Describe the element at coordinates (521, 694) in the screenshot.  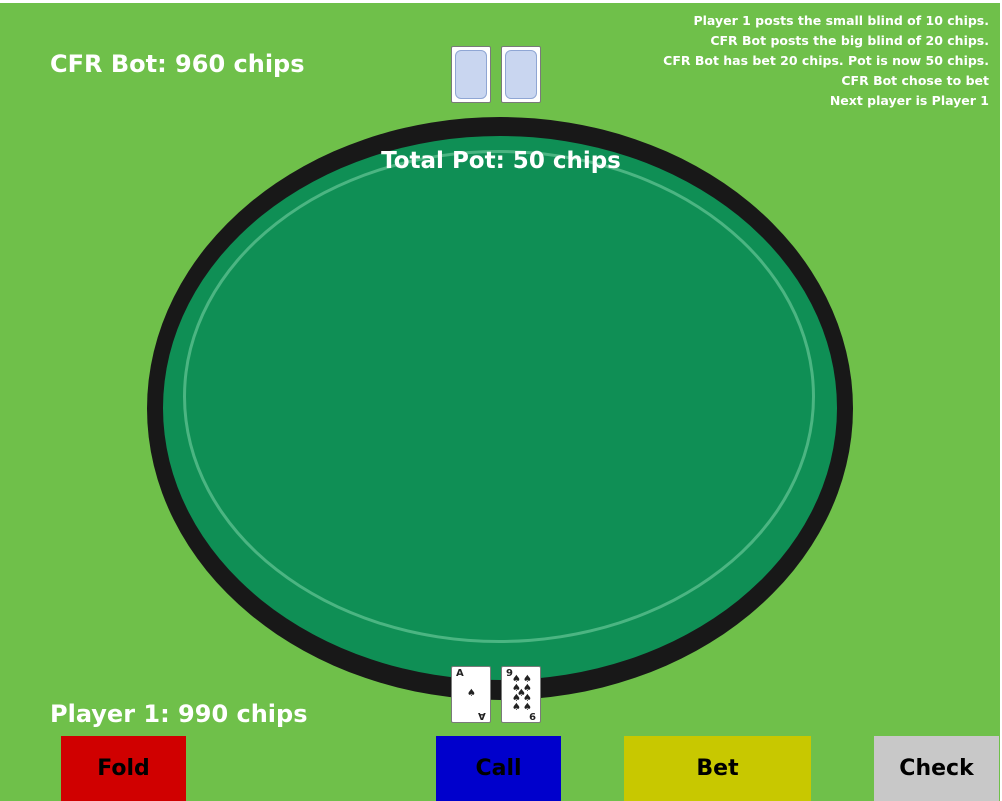
I see `player-card-nine-spades: 9 ♠ ♠ ♠ ♠ ♠ ♠ ♠ ♠ ♠ 9` at that location.